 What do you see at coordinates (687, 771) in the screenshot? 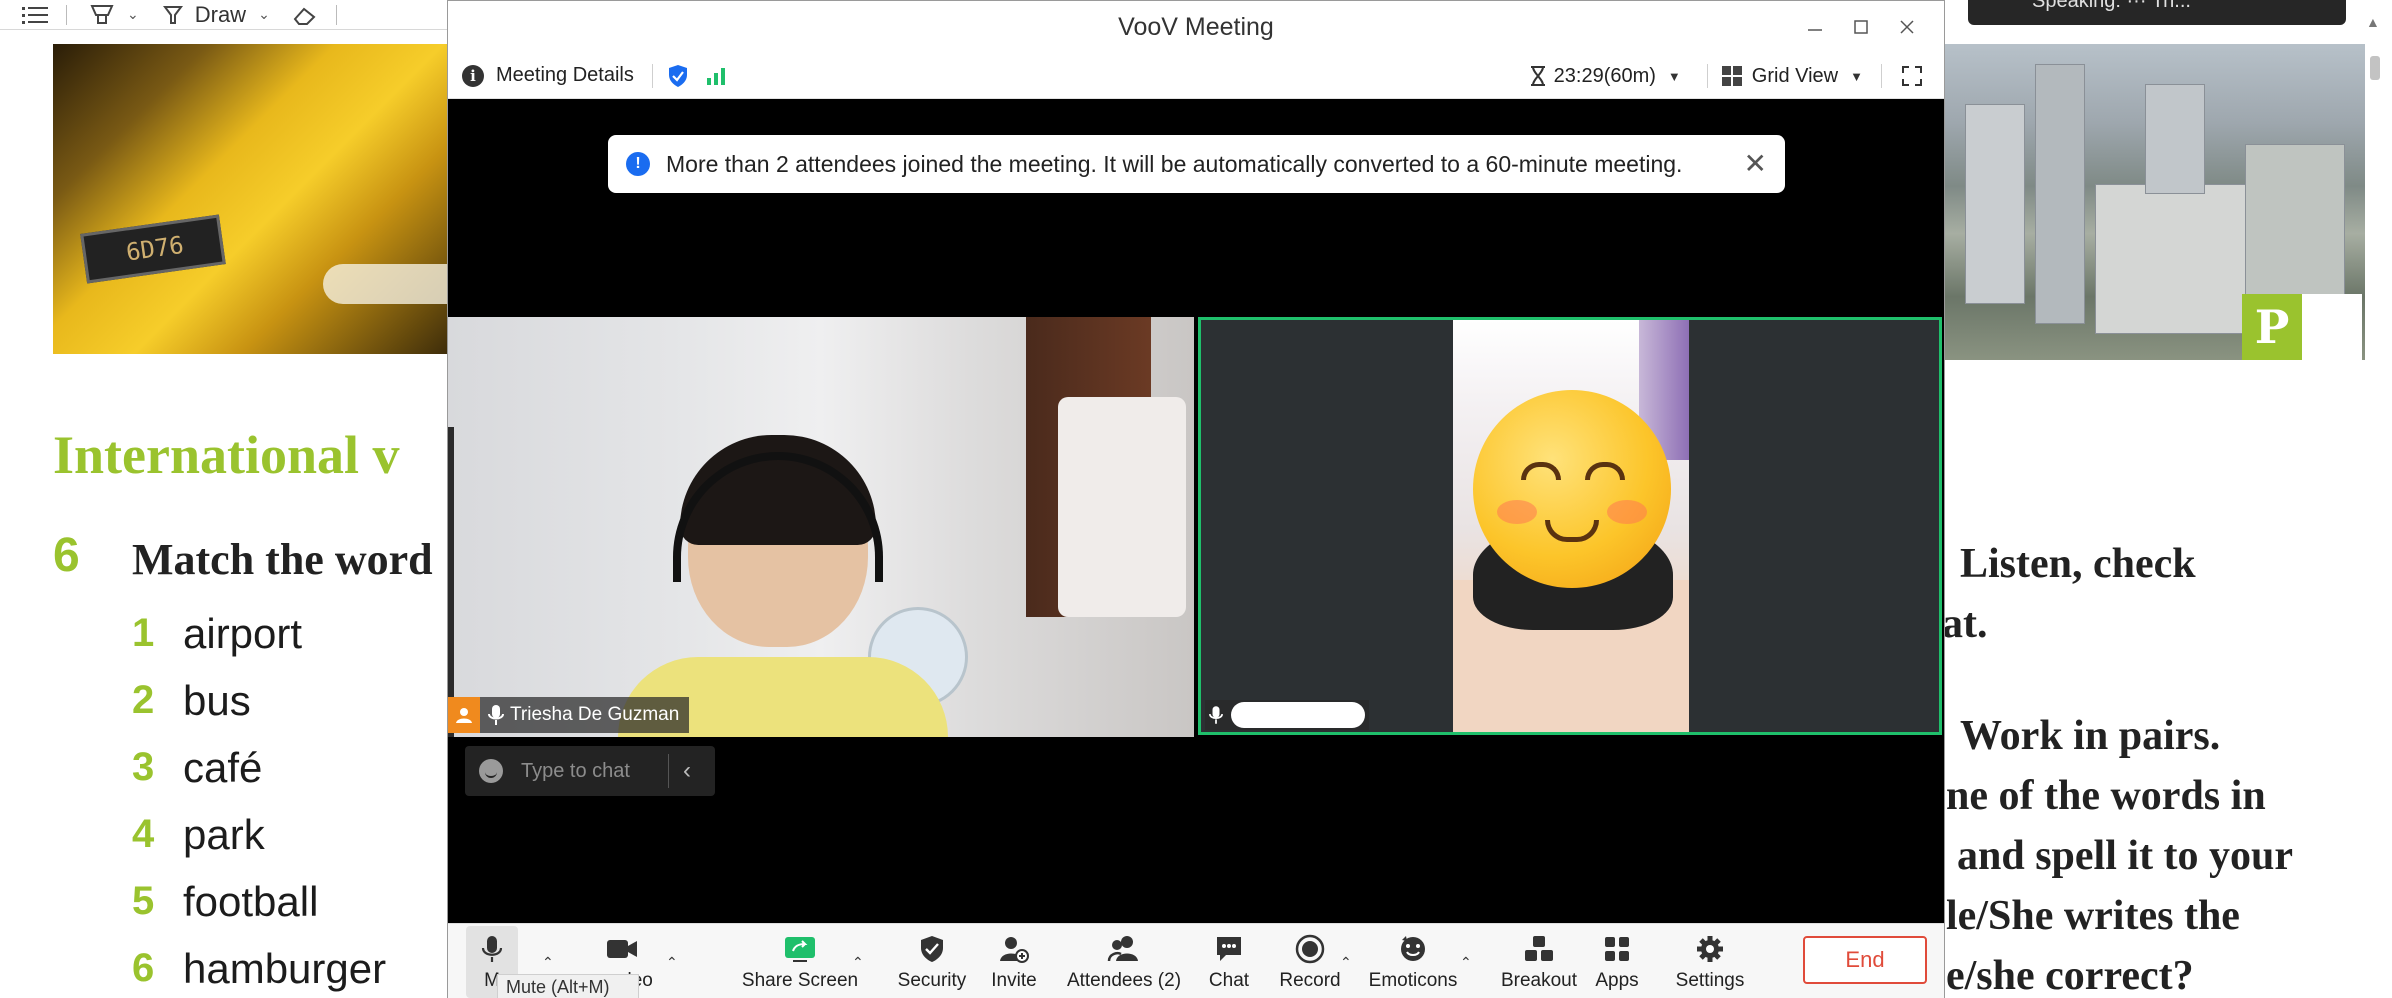
I see `collapse-chat-icon: ‹` at bounding box center [687, 771].